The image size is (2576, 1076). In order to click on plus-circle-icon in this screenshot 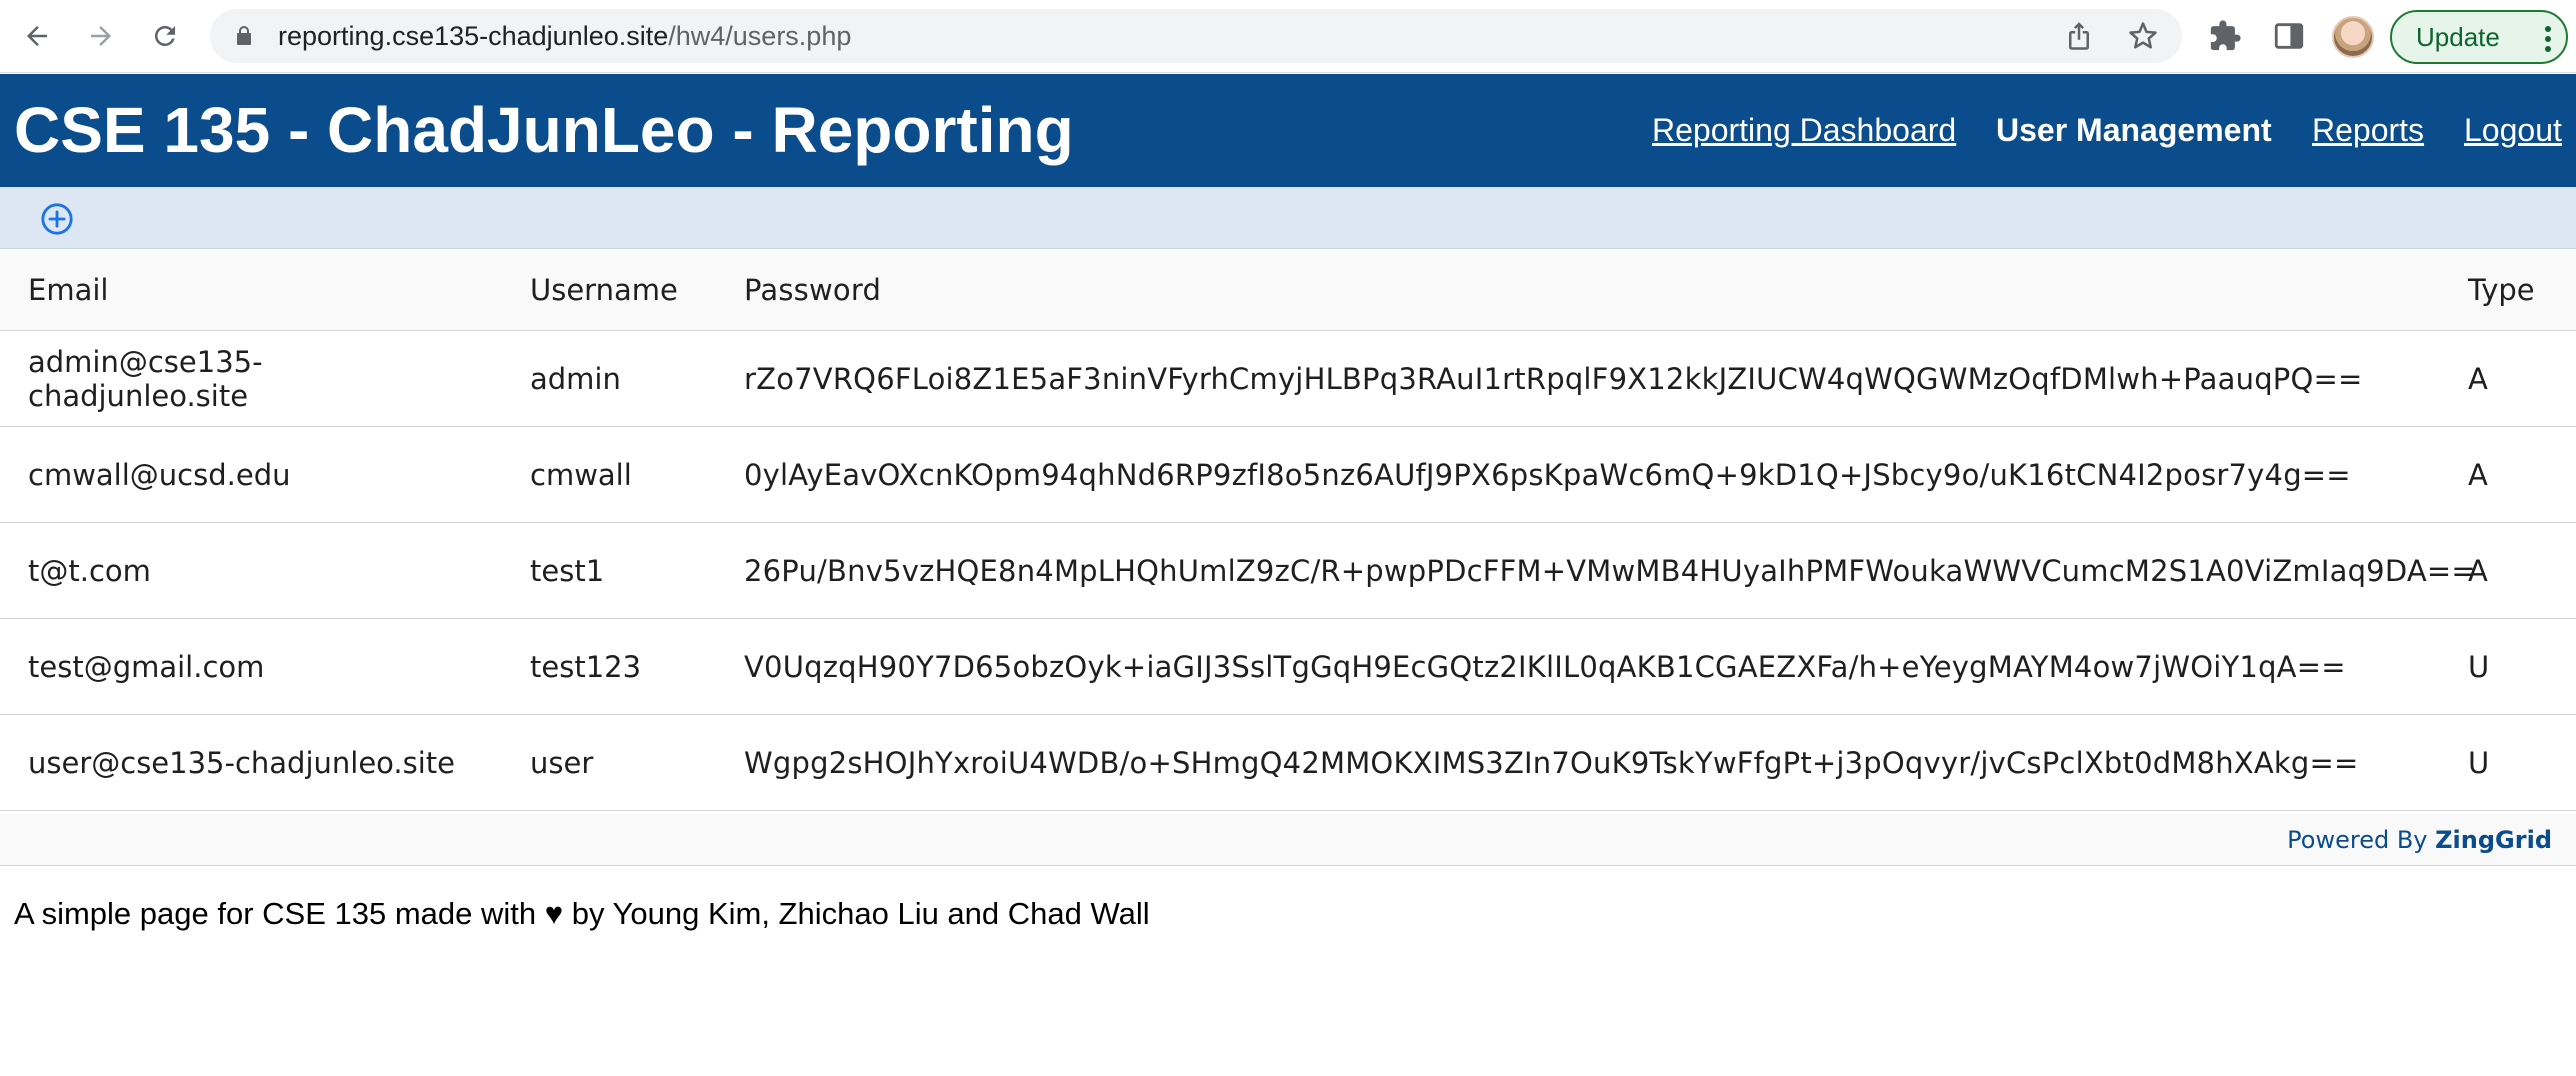, I will do `click(57, 219)`.